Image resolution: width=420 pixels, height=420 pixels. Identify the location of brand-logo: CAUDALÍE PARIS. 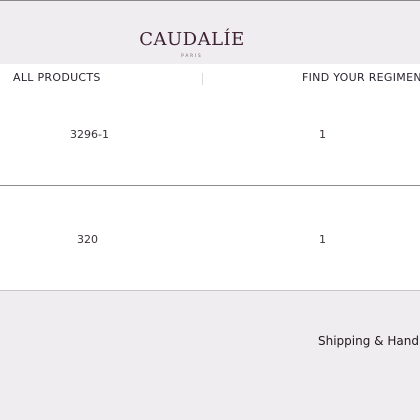
(192, 44).